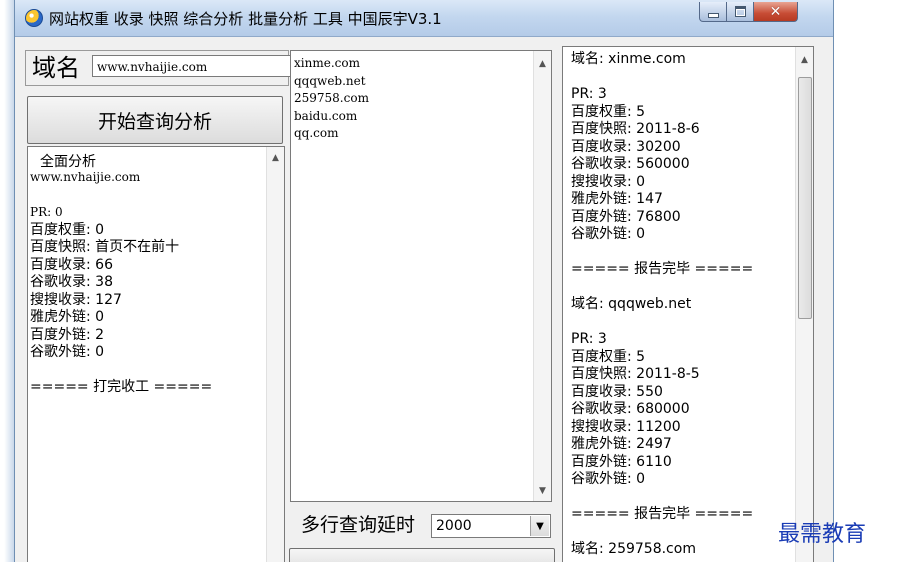 The height and width of the screenshot is (562, 900). What do you see at coordinates (121, 387) in the screenshot?
I see `text-line: ===== 打完收工 =====` at bounding box center [121, 387].